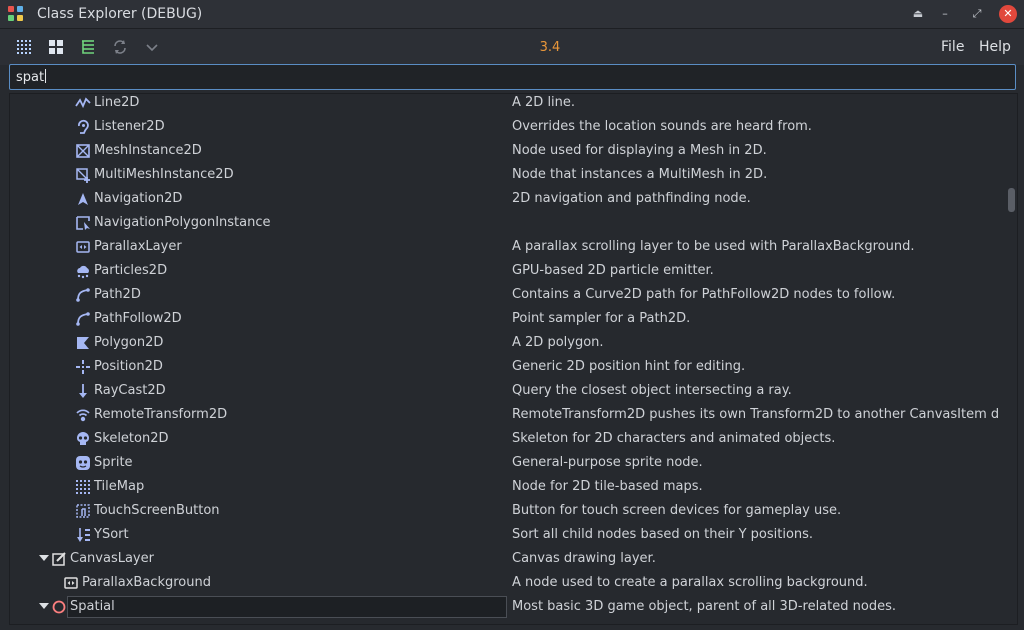 This screenshot has height=630, width=1024. Describe the element at coordinates (505, 487) in the screenshot. I see `tree-row-tilemap: TileMap Node for 2D tile-based maps.` at that location.